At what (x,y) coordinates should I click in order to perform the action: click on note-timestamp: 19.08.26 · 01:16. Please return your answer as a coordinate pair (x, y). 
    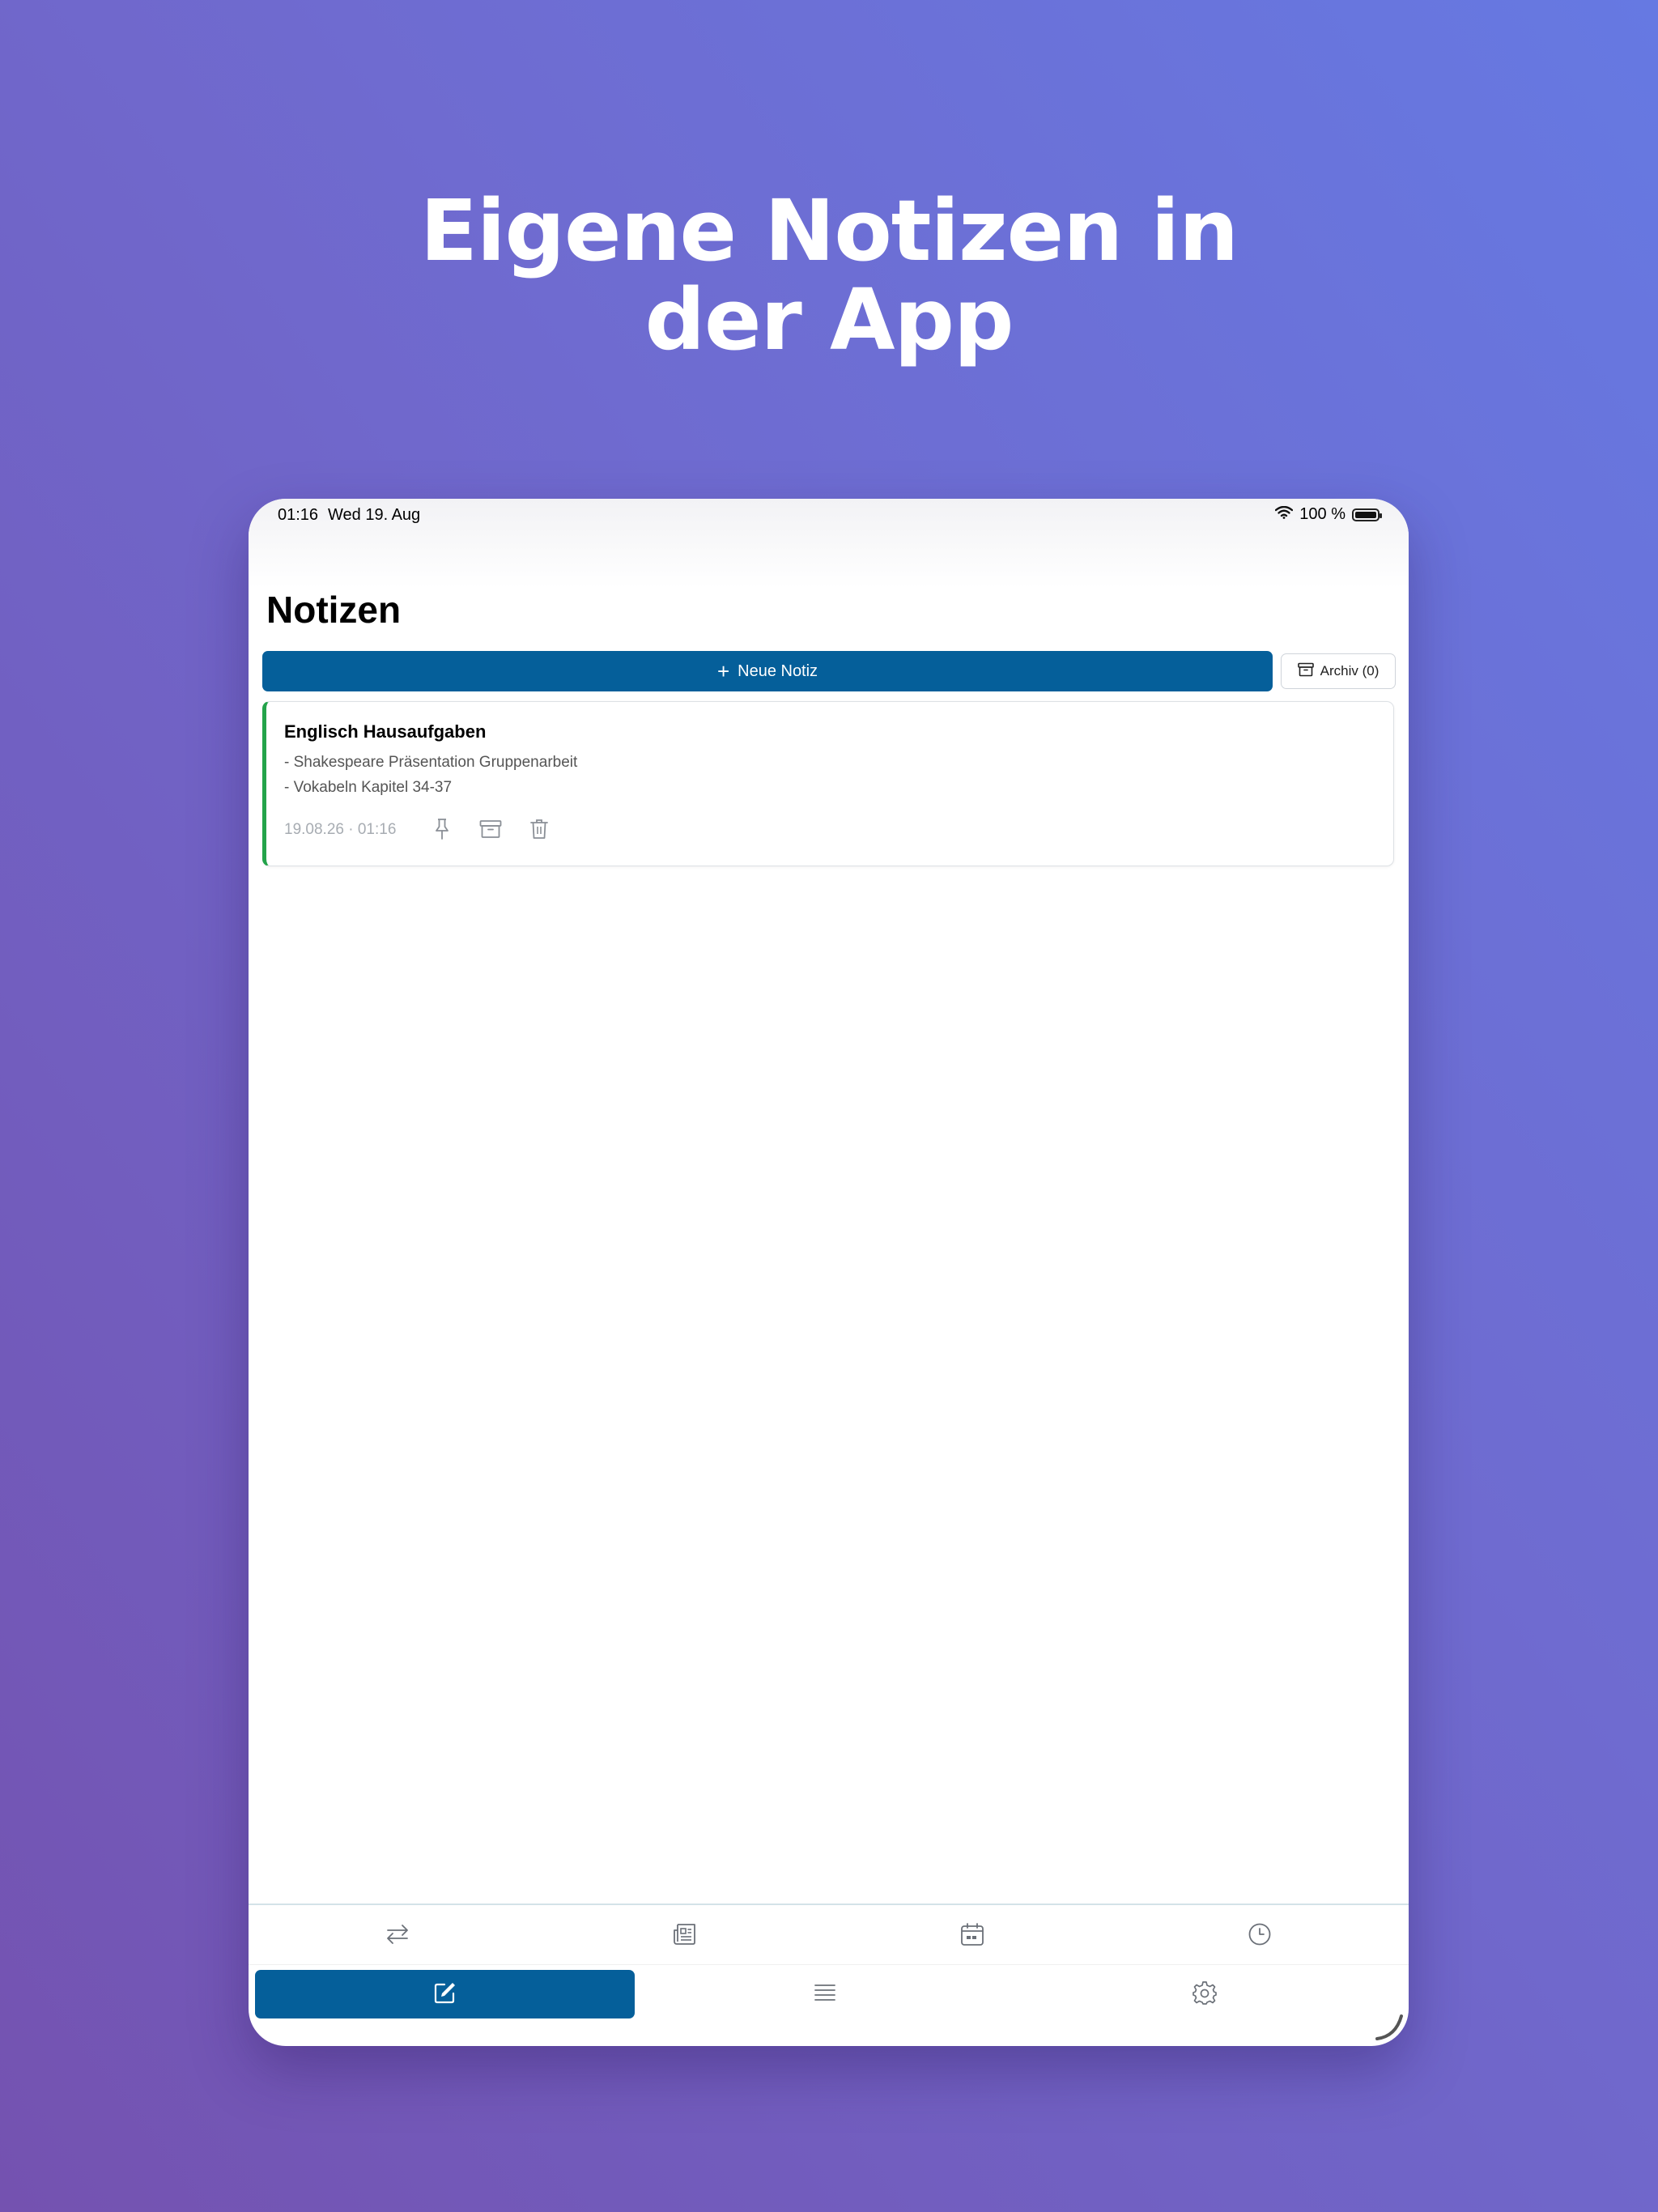
    Looking at the image, I should click on (340, 829).